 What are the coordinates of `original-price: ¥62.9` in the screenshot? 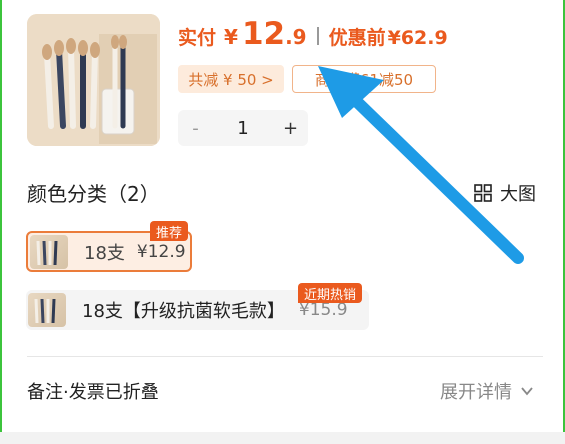 It's located at (417, 38).